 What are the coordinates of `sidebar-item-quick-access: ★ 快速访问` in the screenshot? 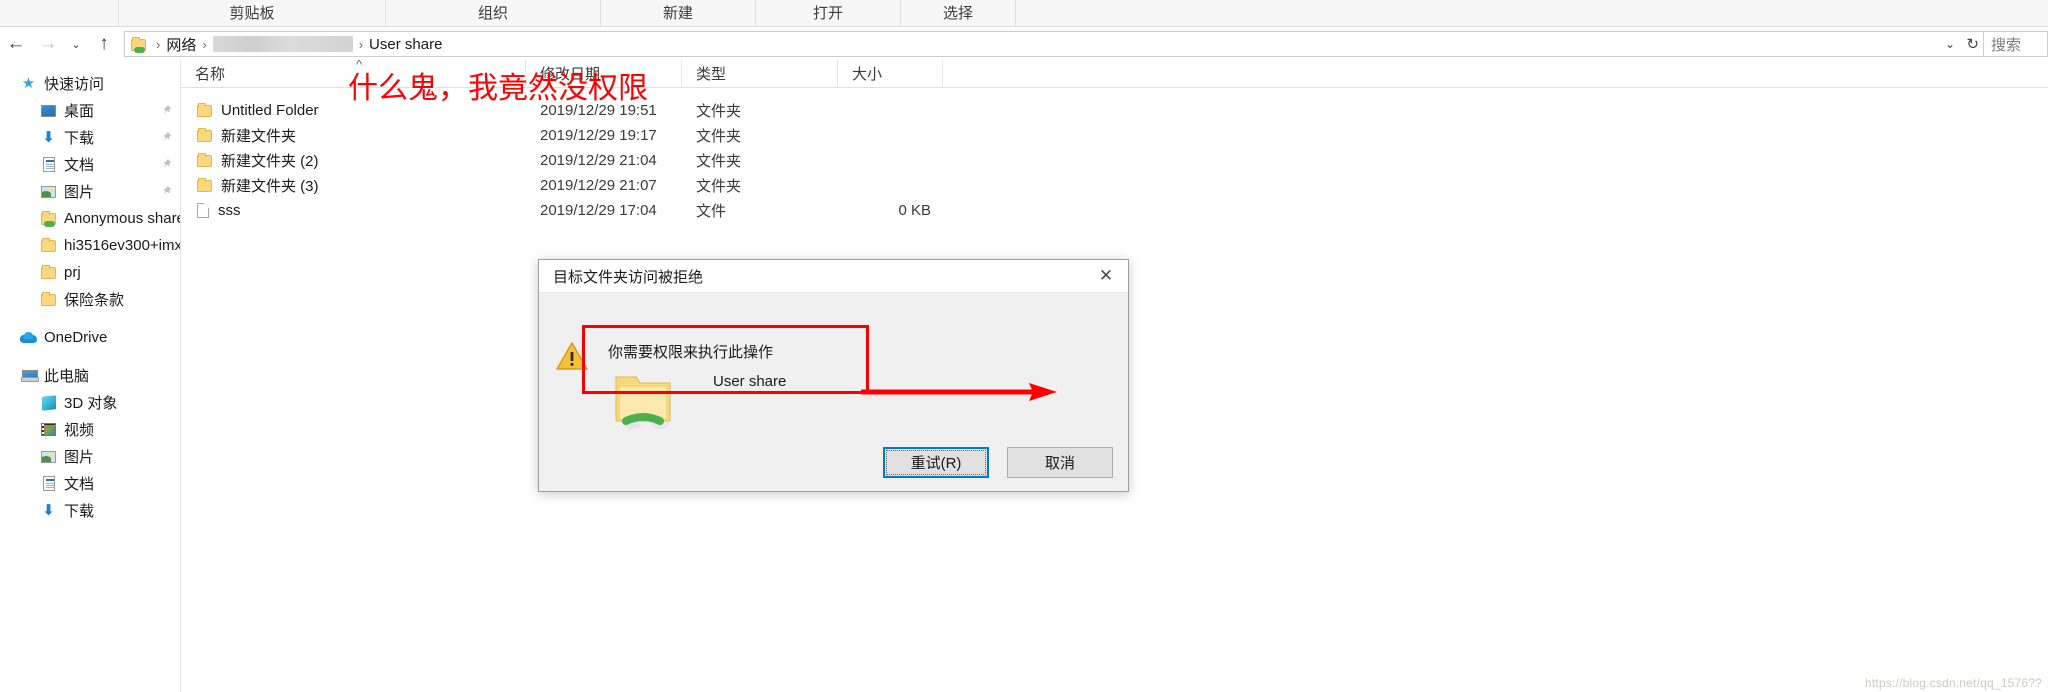 It's located at (90, 83).